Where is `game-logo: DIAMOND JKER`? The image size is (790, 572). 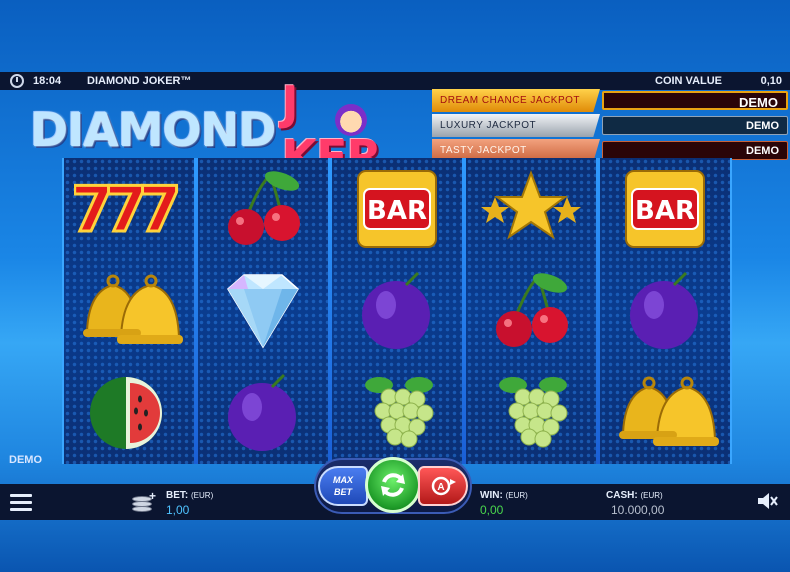
game-logo: DIAMOND JKER is located at coordinates (230, 130).